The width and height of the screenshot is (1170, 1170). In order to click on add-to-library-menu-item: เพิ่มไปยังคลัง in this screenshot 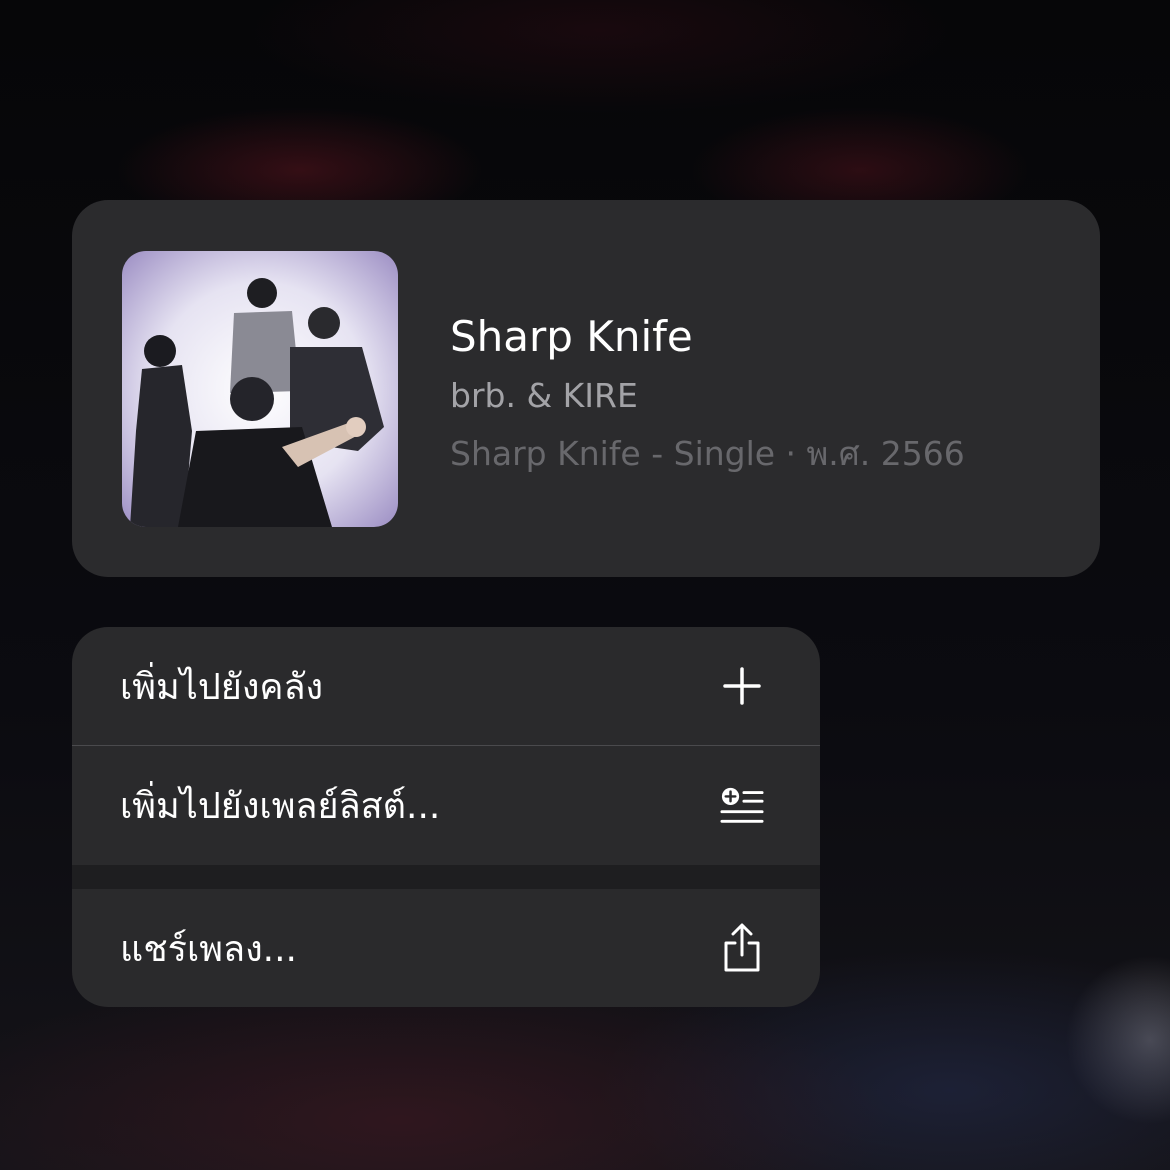, I will do `click(446, 686)`.